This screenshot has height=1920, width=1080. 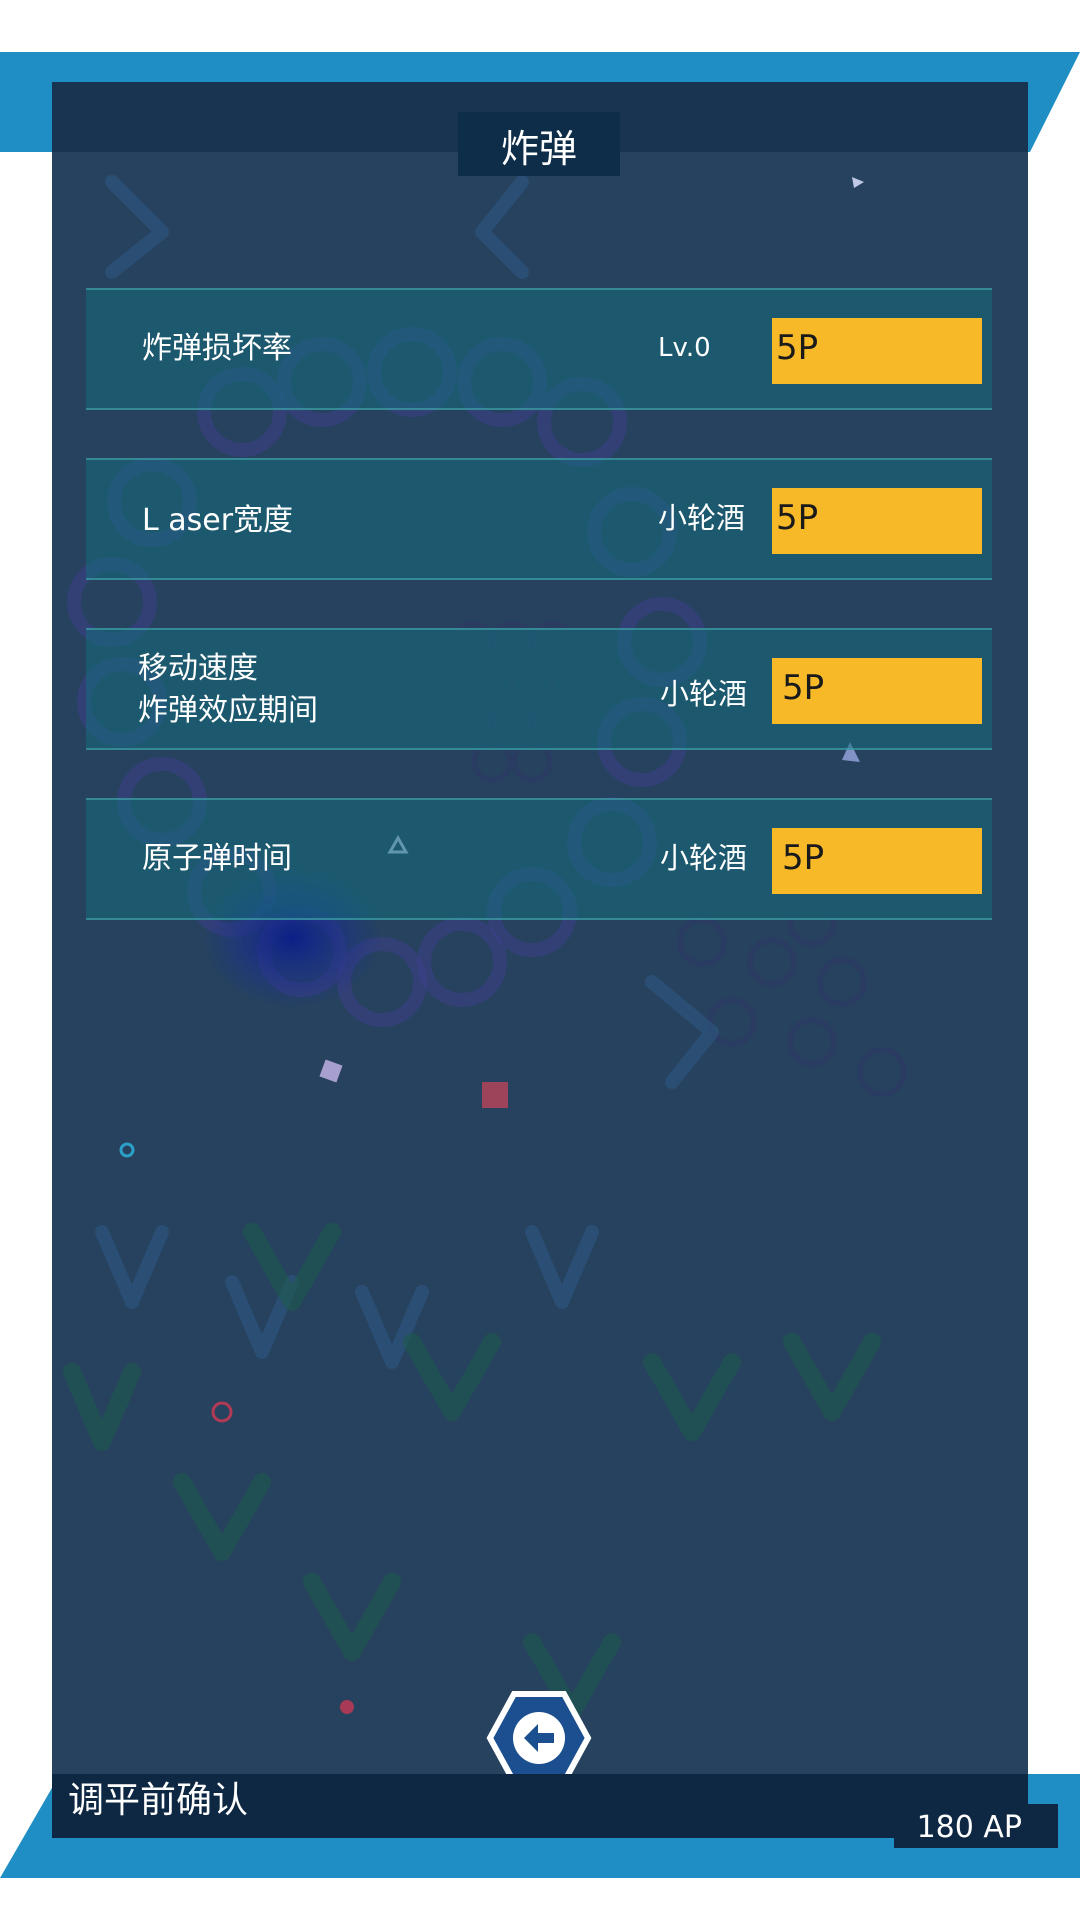 I want to click on upgrade-label: L aser宽度, so click(x=218, y=520).